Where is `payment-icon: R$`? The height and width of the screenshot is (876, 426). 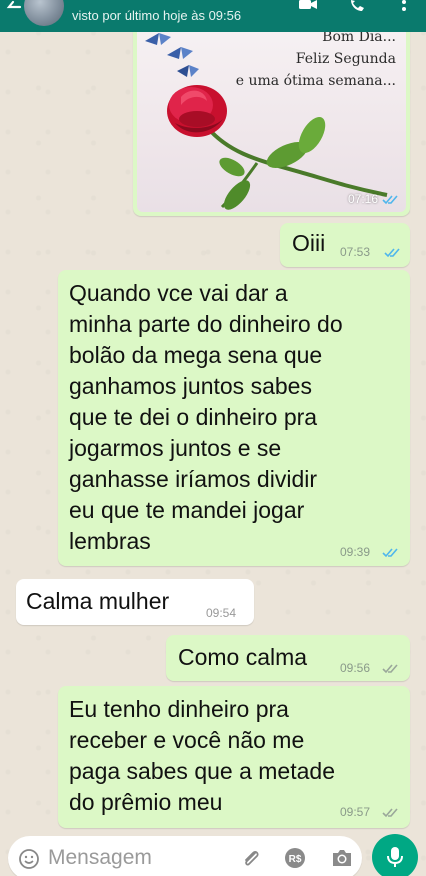 payment-icon: R$ is located at coordinates (295, 858).